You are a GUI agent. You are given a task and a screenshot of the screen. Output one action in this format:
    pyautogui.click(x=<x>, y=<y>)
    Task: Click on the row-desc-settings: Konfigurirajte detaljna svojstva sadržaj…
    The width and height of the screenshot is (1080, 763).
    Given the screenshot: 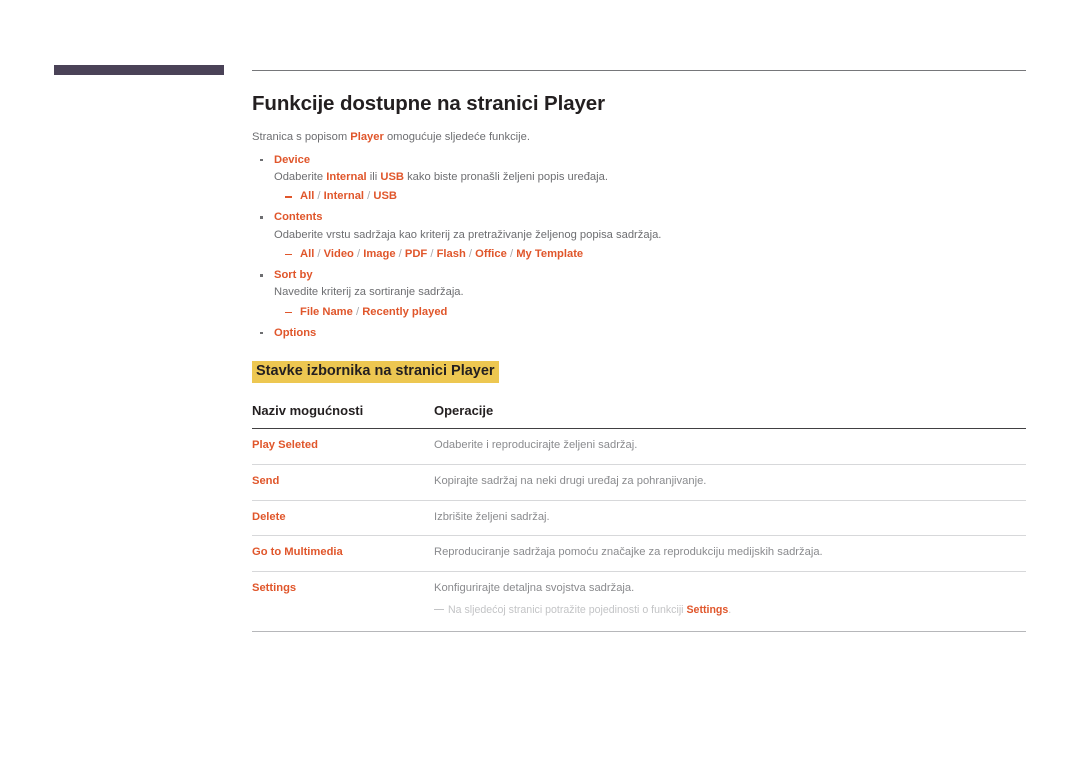 What is the action you would take?
    pyautogui.click(x=534, y=587)
    